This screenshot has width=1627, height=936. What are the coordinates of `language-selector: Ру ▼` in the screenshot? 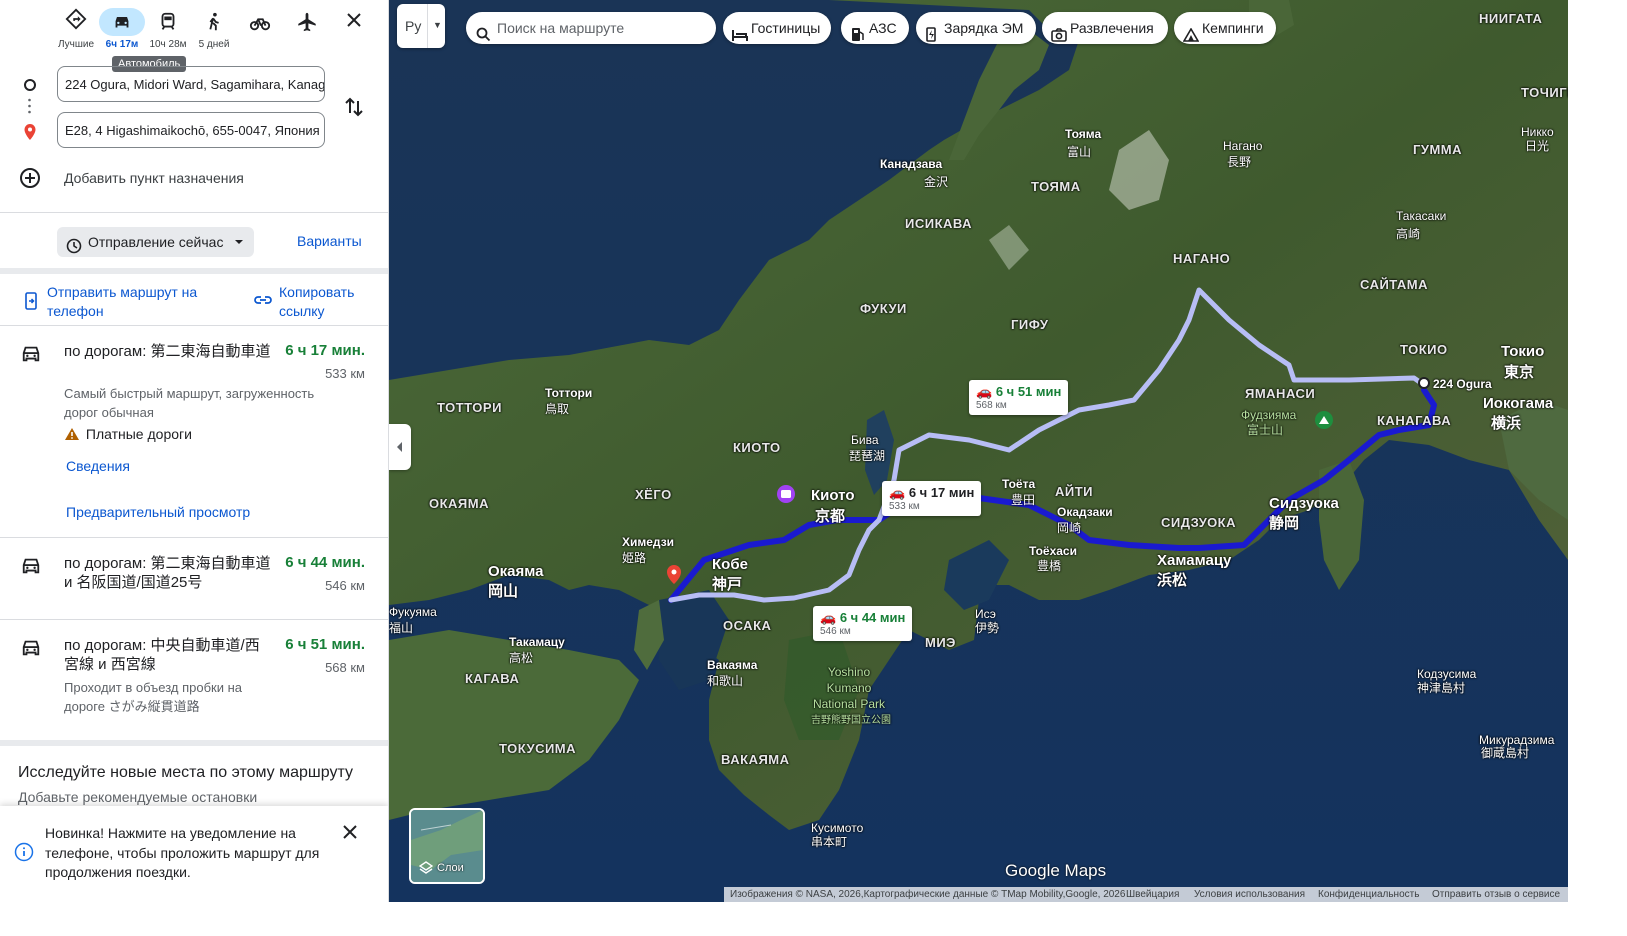 It's located at (421, 26).